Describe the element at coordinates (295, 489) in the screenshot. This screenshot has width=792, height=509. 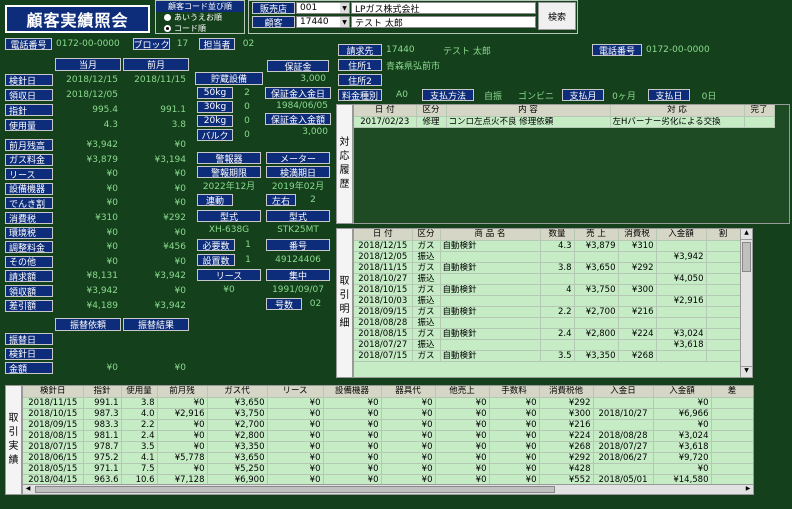
I see `scroll-hthumb` at that location.